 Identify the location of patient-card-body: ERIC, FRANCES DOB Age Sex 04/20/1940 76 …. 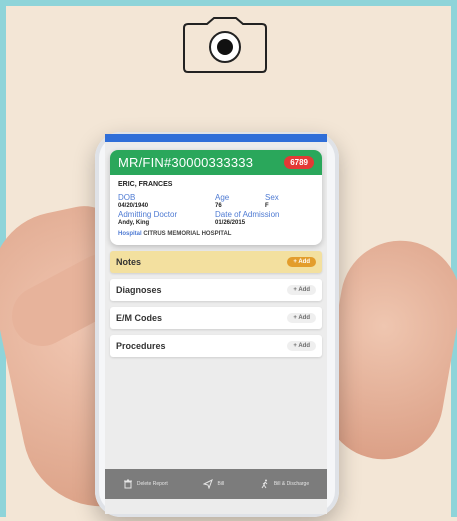
(216, 210).